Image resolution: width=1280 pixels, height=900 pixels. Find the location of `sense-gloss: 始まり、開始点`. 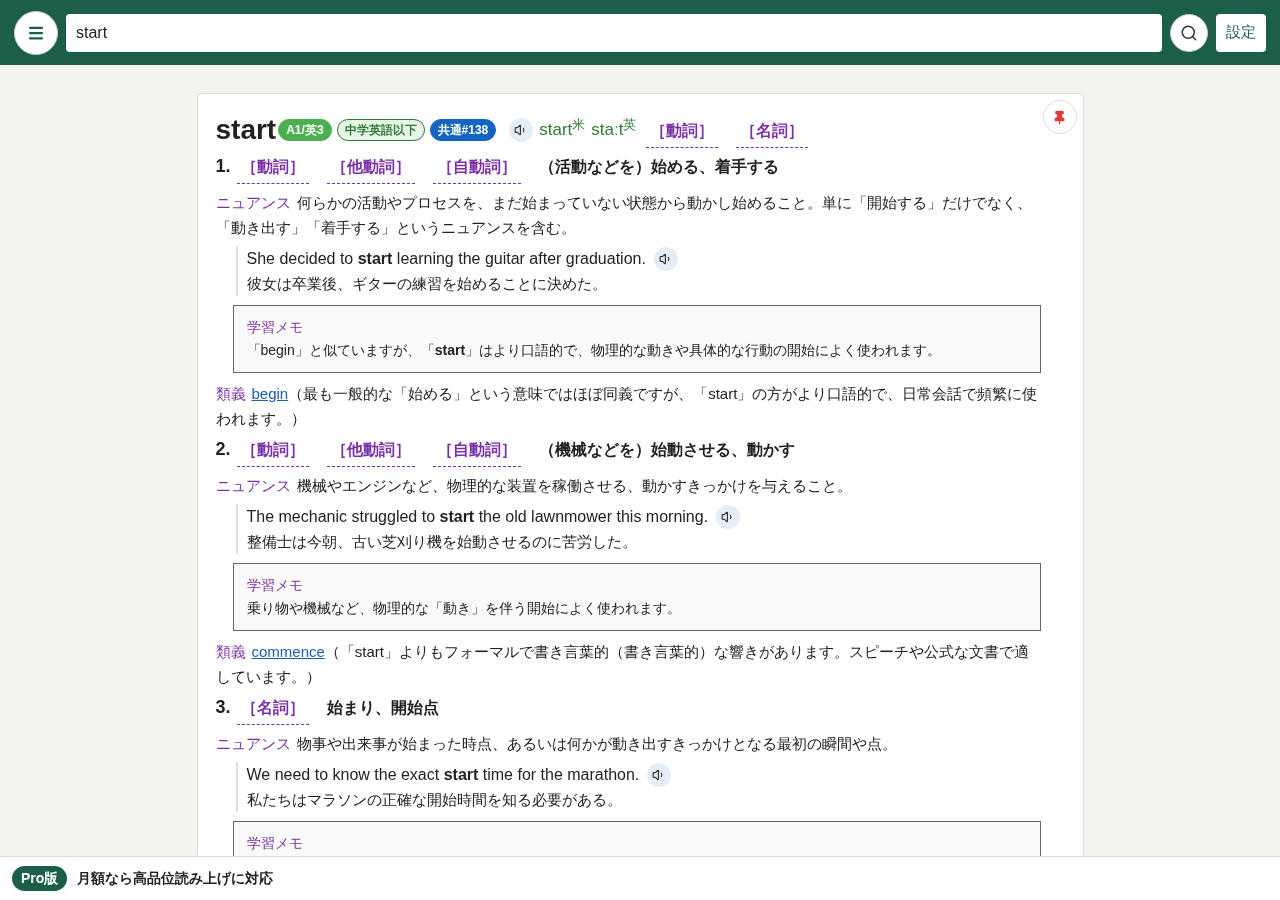

sense-gloss: 始まり、開始点 is located at coordinates (382, 708).